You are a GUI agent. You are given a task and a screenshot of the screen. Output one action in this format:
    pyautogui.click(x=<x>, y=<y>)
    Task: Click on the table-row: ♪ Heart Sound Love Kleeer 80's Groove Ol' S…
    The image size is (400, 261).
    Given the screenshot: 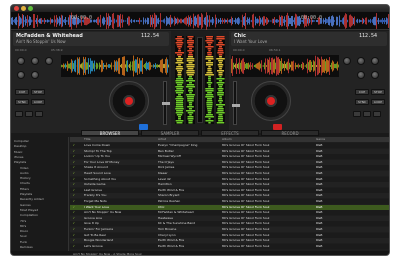 What is the action you would take?
    pyautogui.click(x=229, y=173)
    